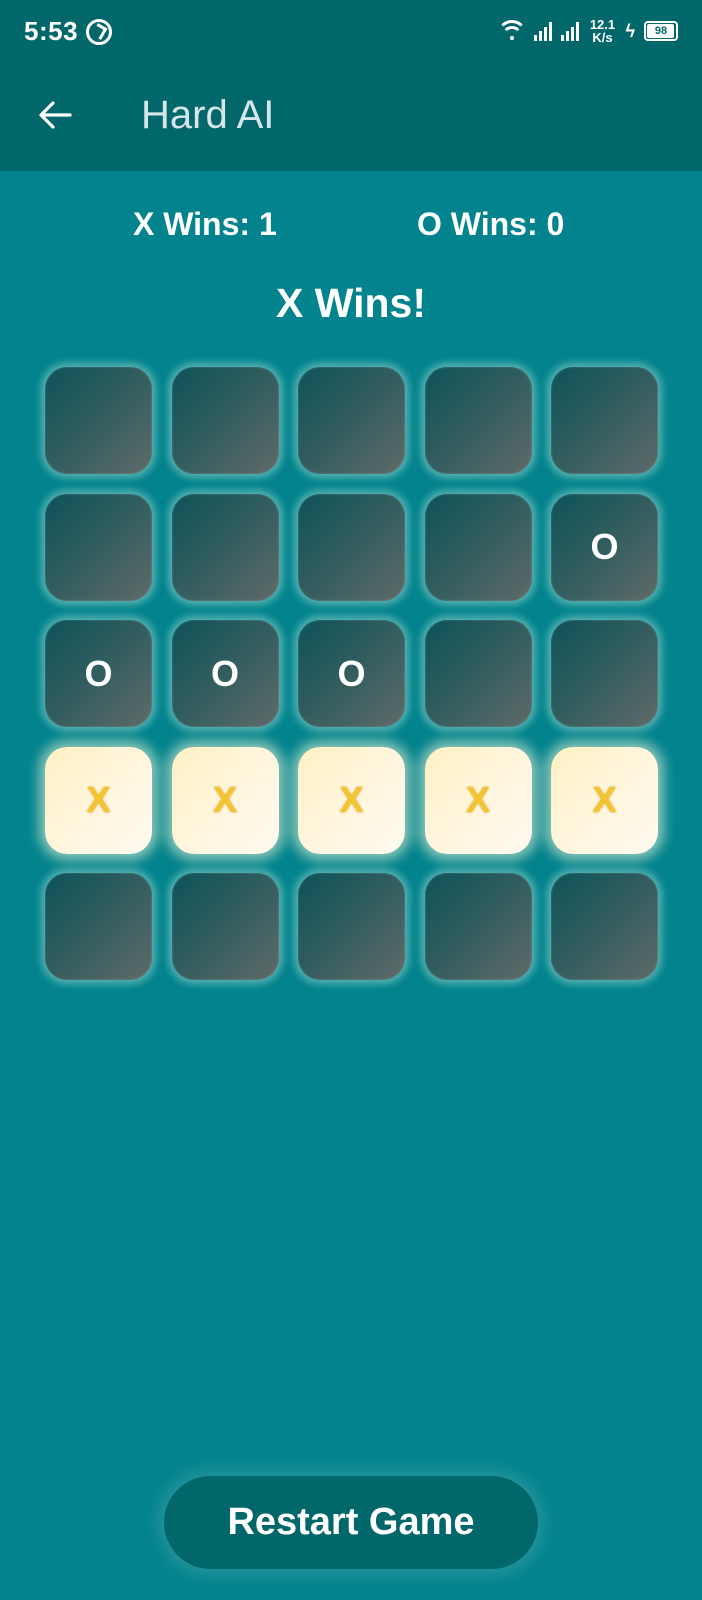  I want to click on network-speed: 12.1 K/s, so click(602, 31).